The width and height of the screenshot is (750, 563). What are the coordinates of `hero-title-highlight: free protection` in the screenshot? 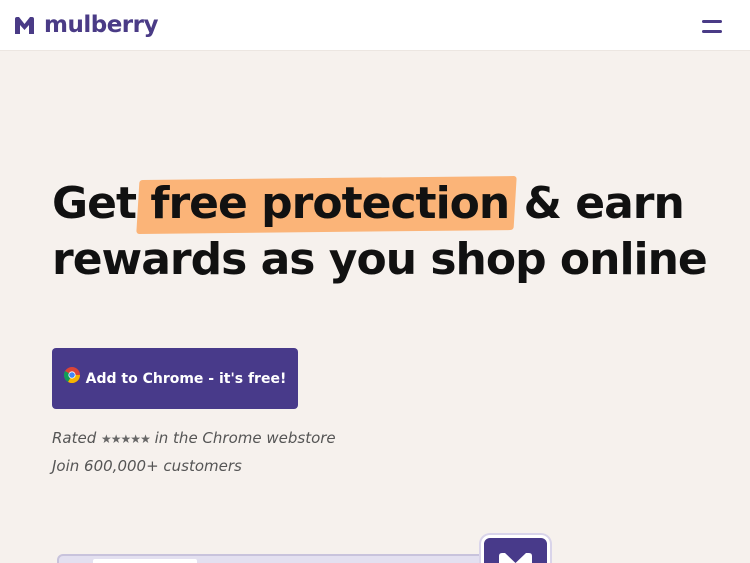 It's located at (330, 204).